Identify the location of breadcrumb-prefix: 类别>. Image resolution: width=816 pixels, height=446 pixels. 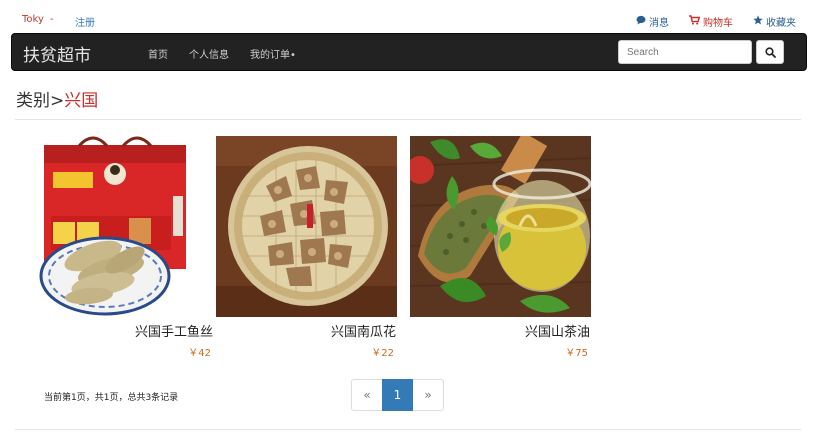
(40, 101).